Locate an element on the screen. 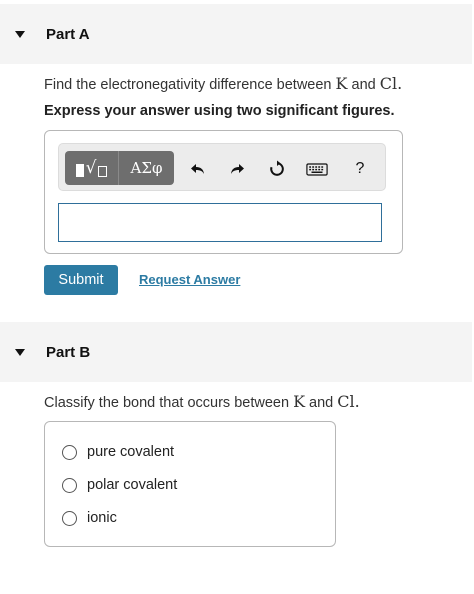 The image size is (474, 594). option-pure-covalent: pure covalent is located at coordinates (118, 452).